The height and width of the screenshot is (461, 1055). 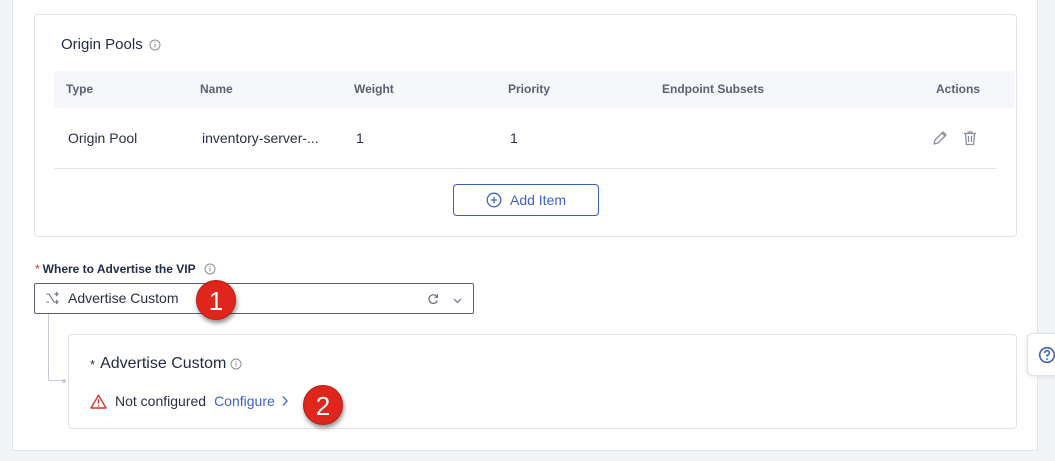 I want to click on help-circle-icon, so click(x=1046, y=355).